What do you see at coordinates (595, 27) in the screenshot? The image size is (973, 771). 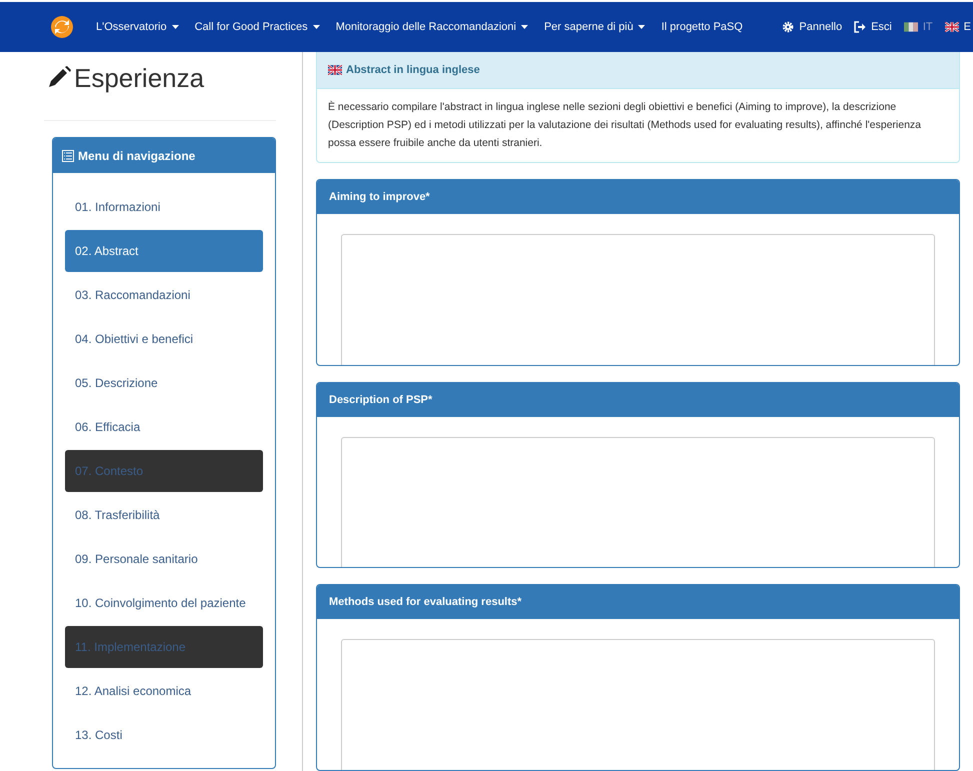 I see `nav-menu-item: Per saperne di più` at bounding box center [595, 27].